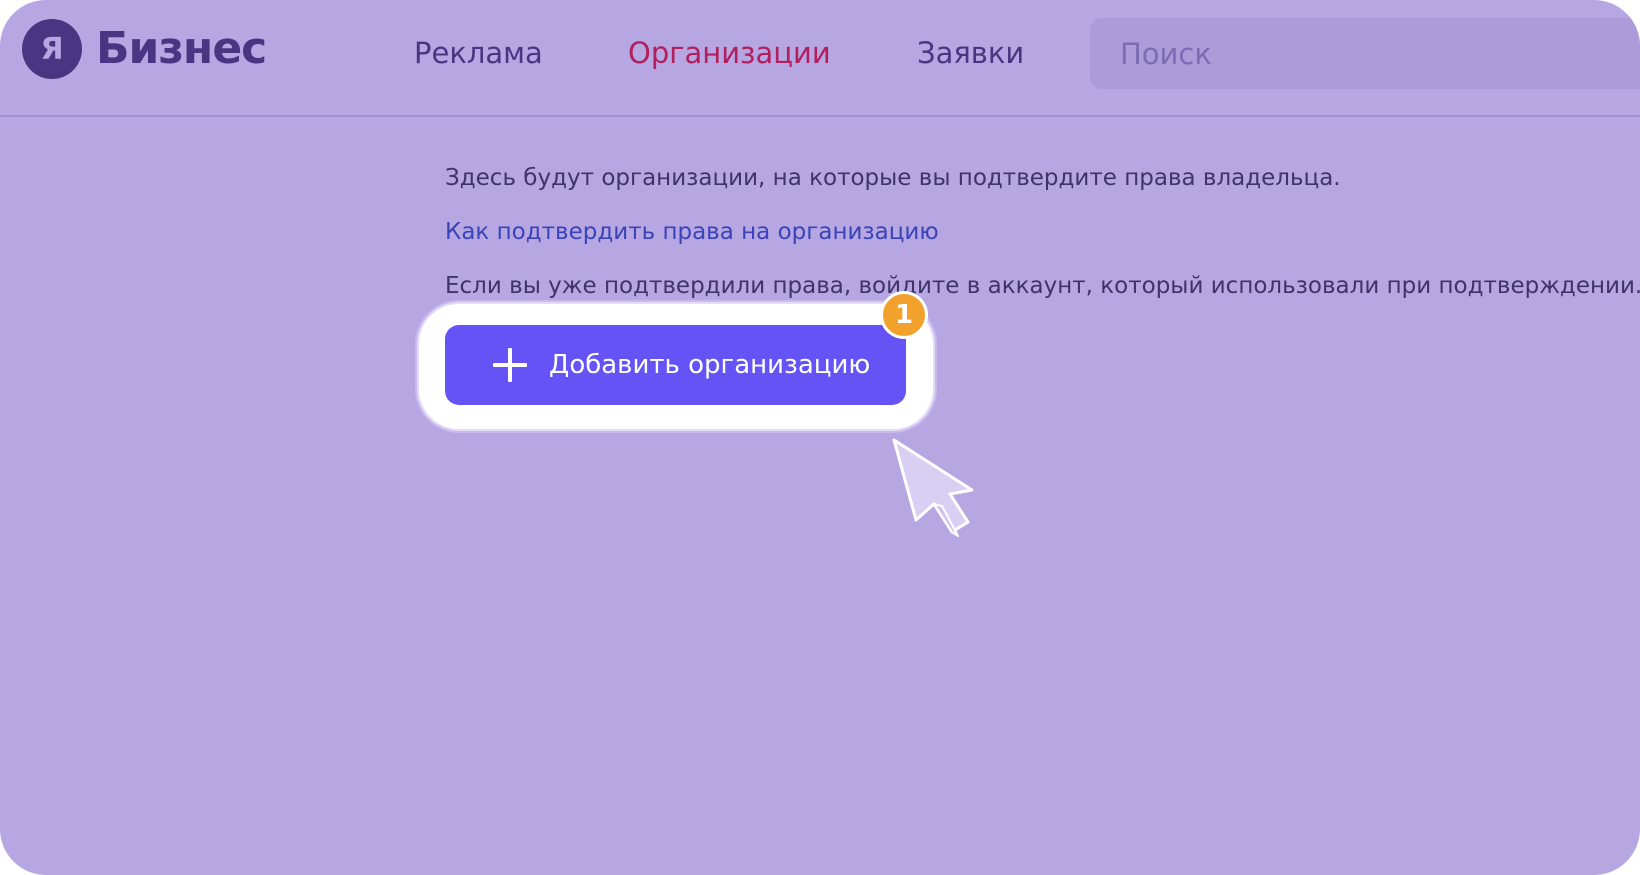  I want to click on add-organization-button: Добавить организацию, so click(675, 365).